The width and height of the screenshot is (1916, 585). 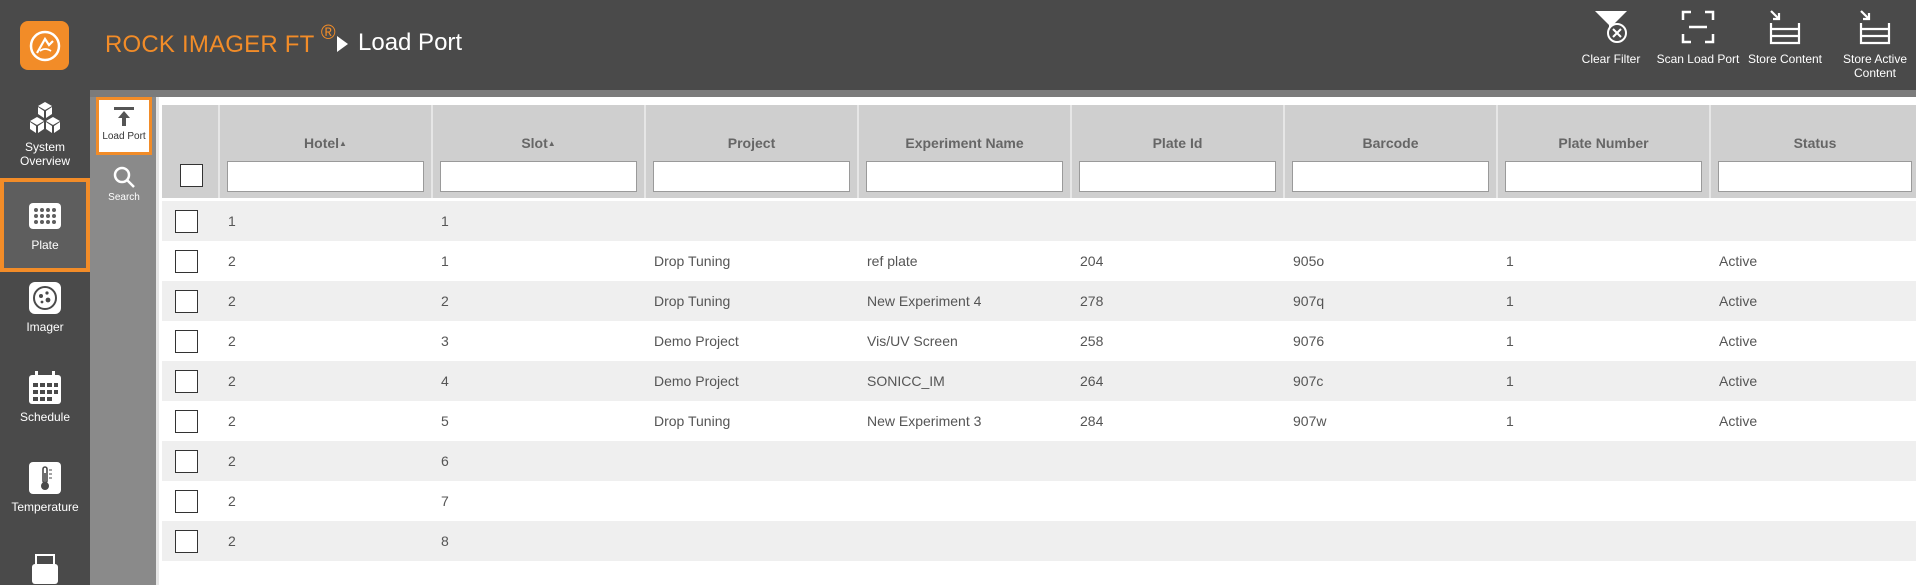 What do you see at coordinates (44, 45) in the screenshot?
I see `rock-imager-logo` at bounding box center [44, 45].